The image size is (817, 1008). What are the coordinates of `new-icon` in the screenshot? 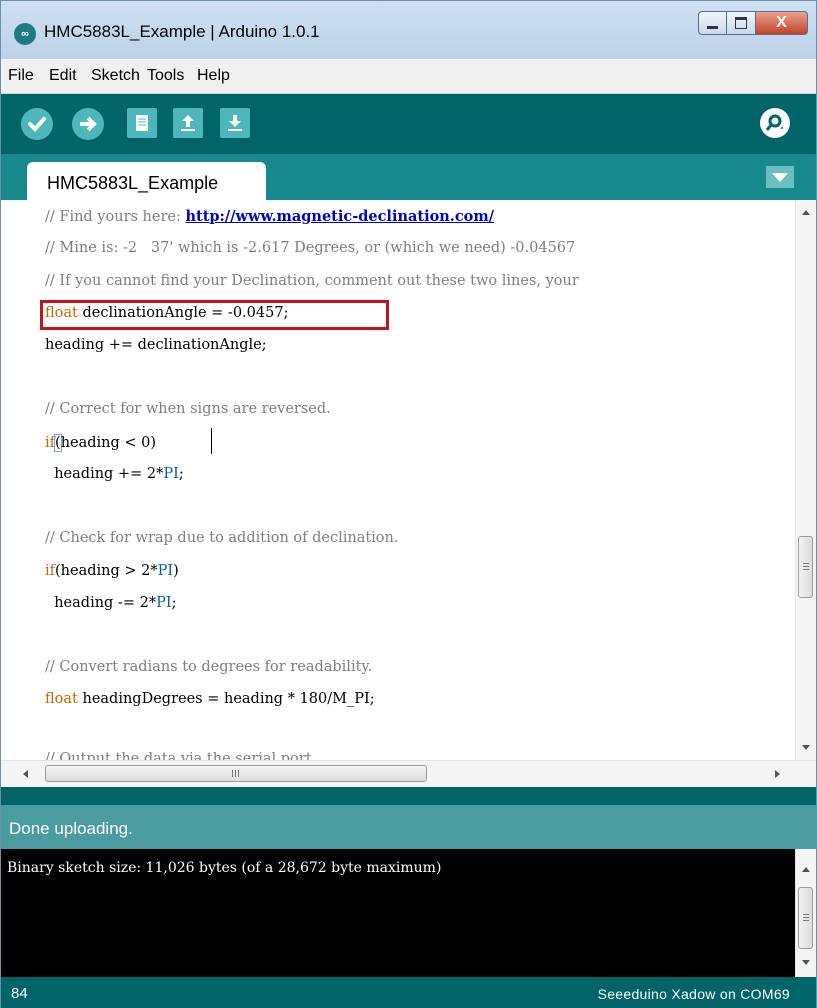 It's located at (142, 123).